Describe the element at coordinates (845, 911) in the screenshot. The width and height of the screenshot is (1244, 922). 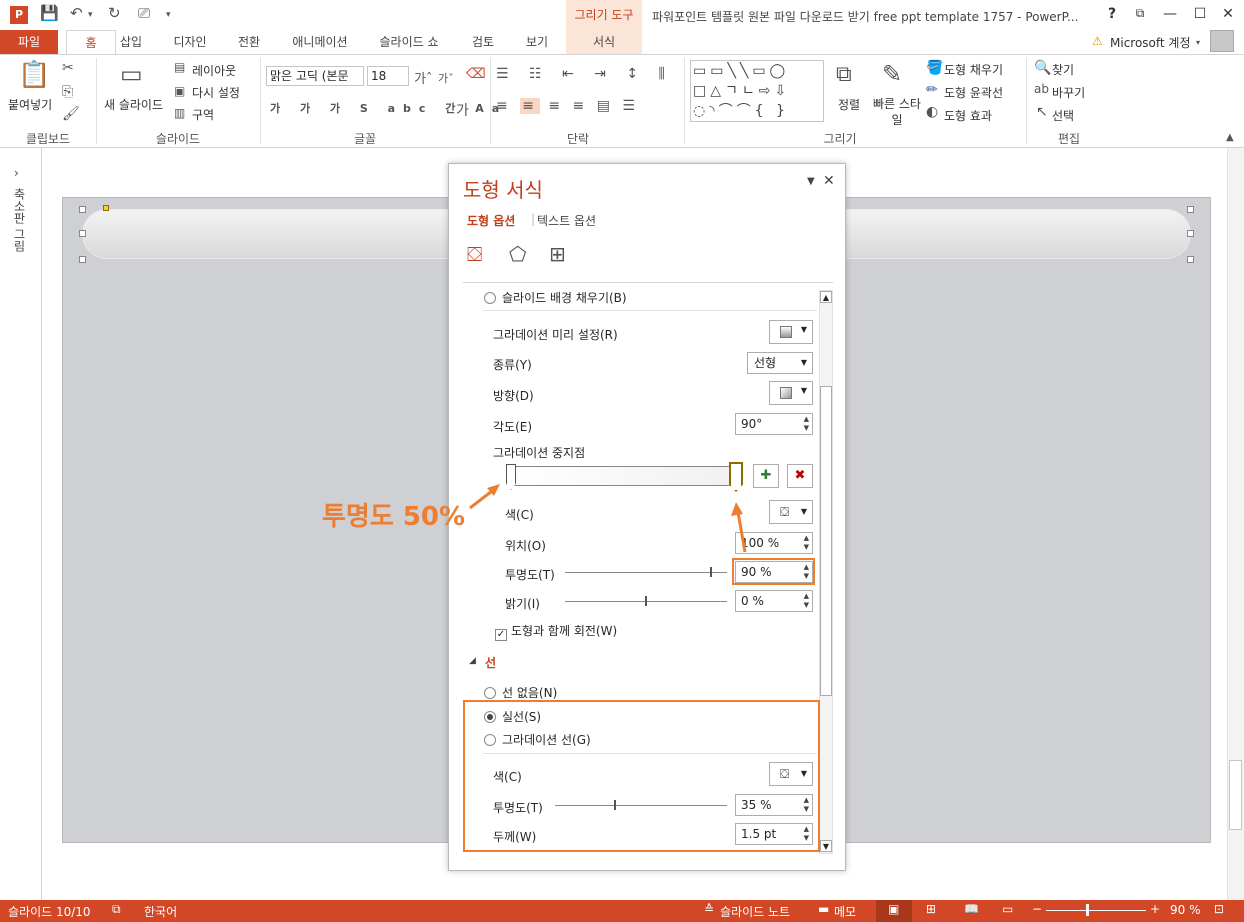
I see `comments-button: 메모` at that location.